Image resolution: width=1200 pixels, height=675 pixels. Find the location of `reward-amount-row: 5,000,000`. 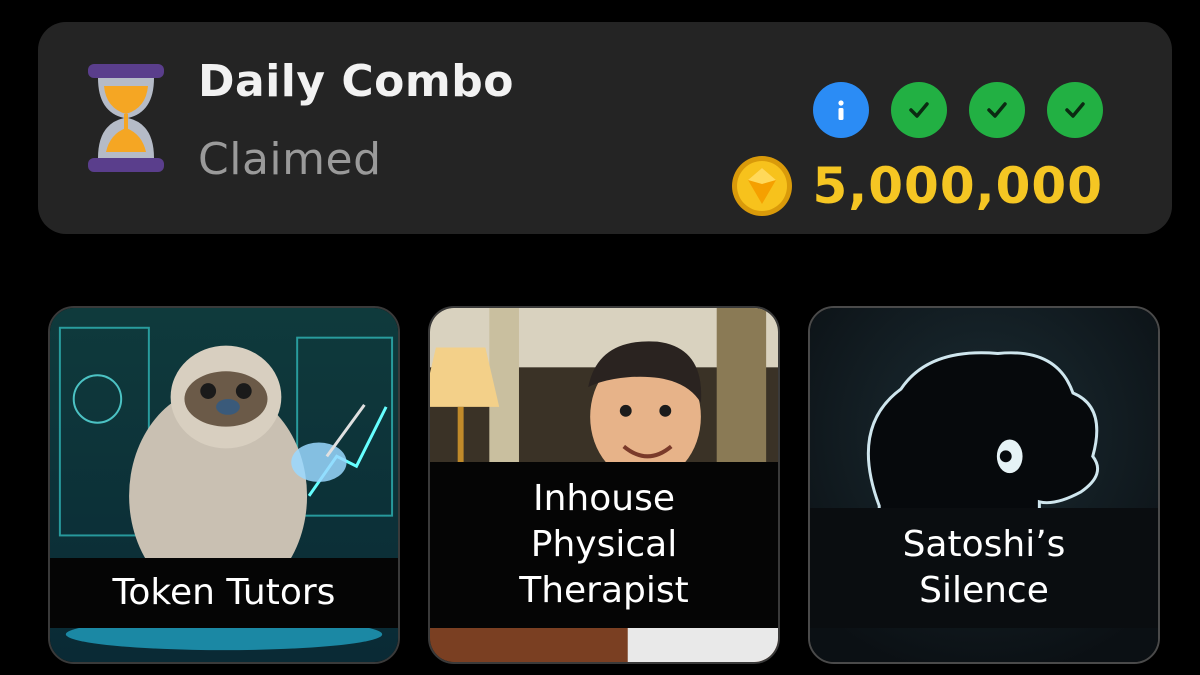

reward-amount-row: 5,000,000 is located at coordinates (916, 186).